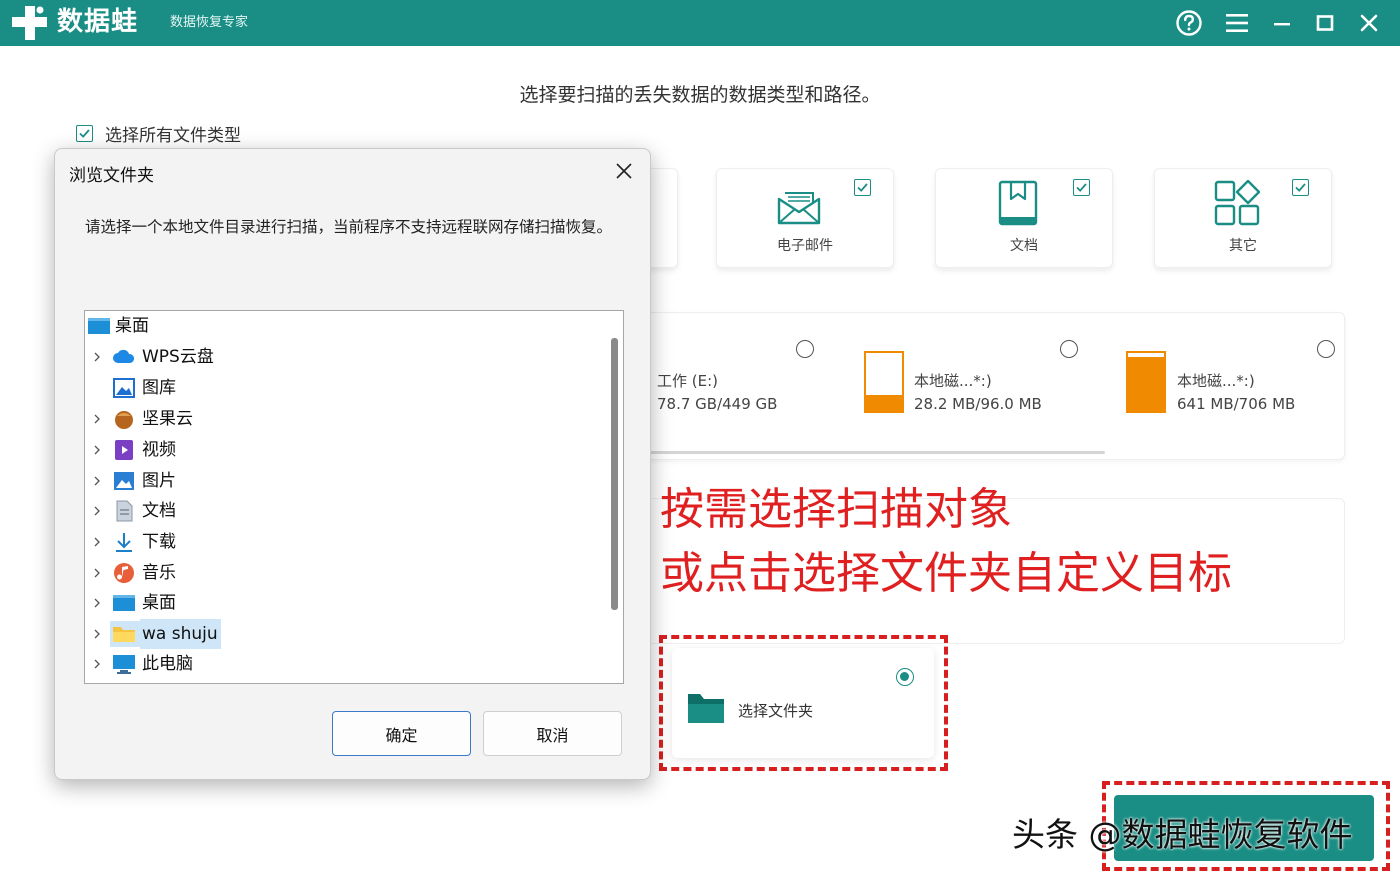 The width and height of the screenshot is (1400, 876). I want to click on minimize-button, so click(1282, 23).